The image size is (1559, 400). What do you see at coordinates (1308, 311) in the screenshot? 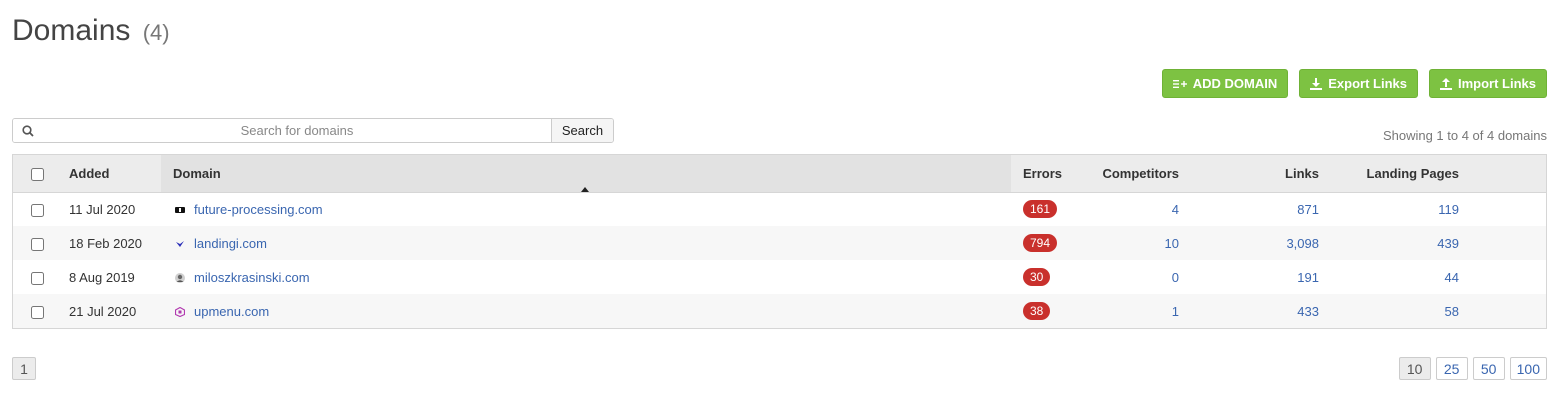
I see `links-link: 433` at bounding box center [1308, 311].